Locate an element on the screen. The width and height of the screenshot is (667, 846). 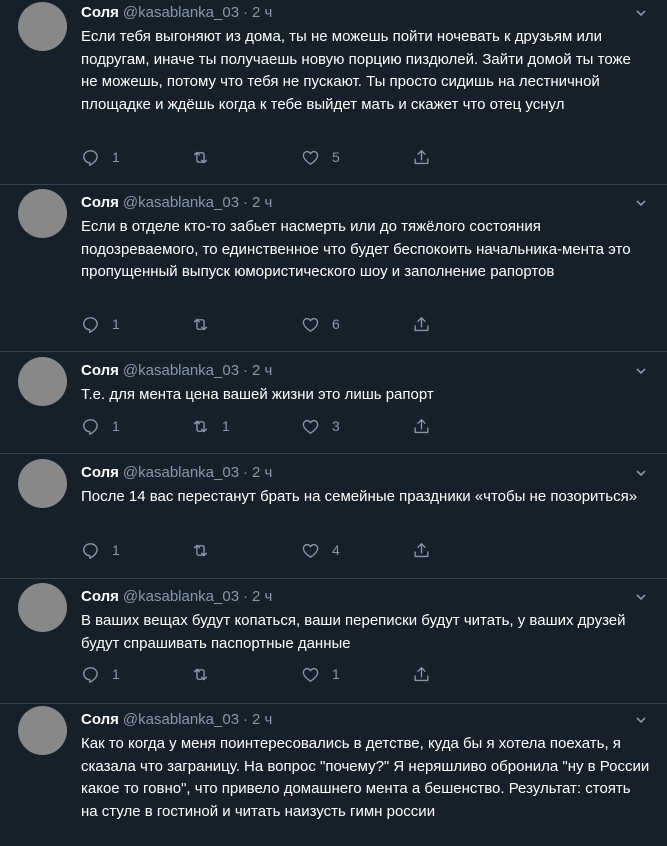
like-button: 4 is located at coordinates (320, 550).